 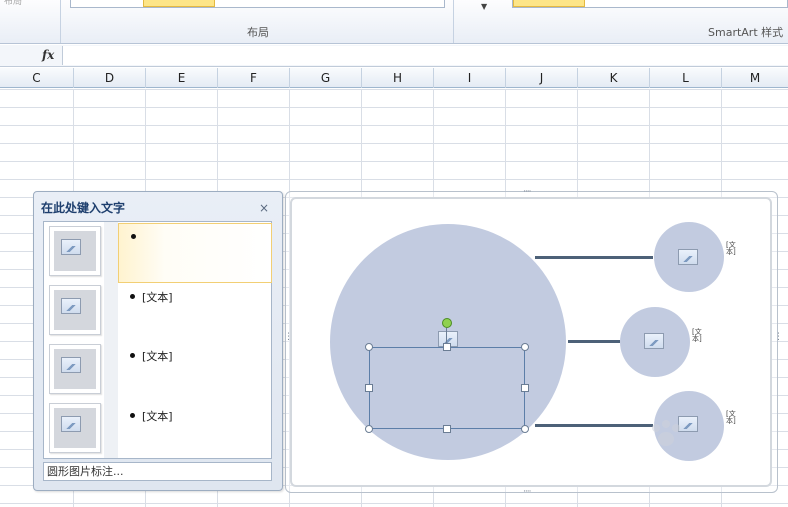 I want to click on text-pane-title: 在此处键入文字, so click(x=83, y=208).